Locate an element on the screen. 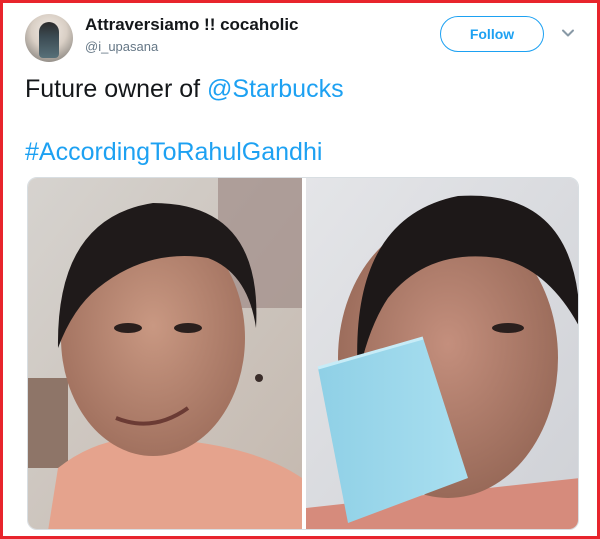 This screenshot has width=600, height=539. tweet-text-prefix: Future owner of is located at coordinates (116, 89).